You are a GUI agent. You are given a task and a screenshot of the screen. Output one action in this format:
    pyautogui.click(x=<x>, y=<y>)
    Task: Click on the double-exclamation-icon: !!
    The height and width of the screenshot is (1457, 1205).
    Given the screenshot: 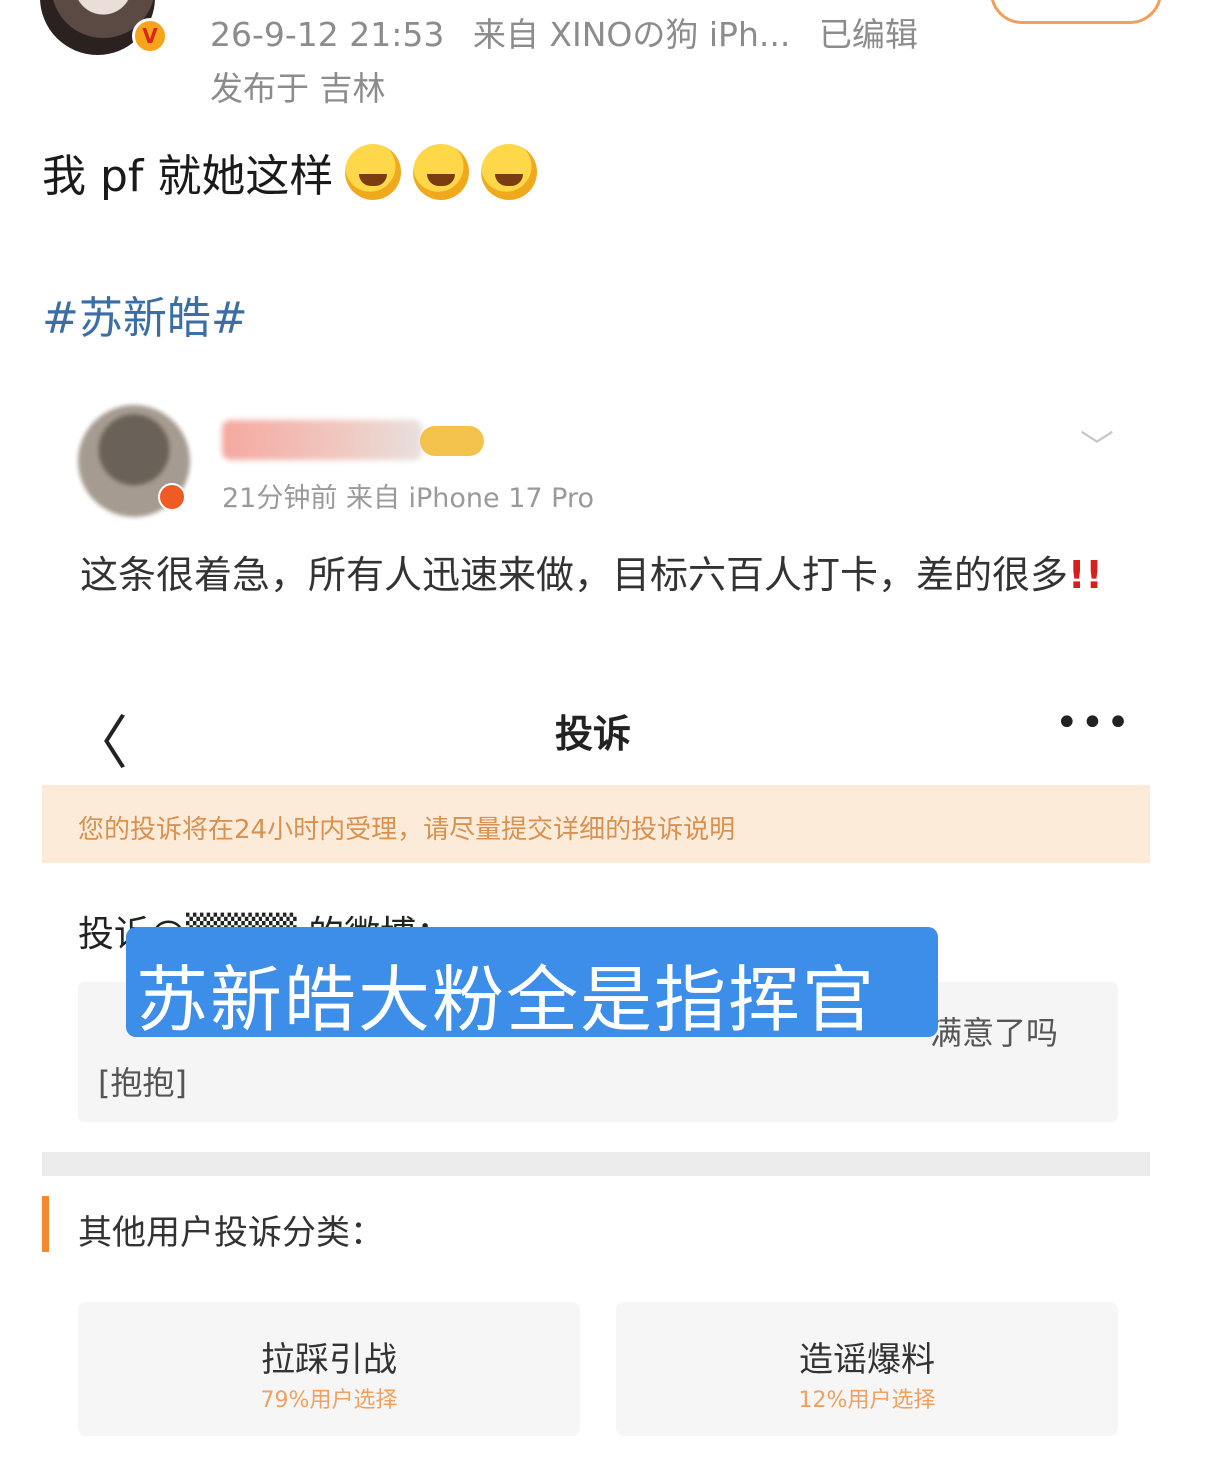 What is the action you would take?
    pyautogui.click(x=1085, y=575)
    